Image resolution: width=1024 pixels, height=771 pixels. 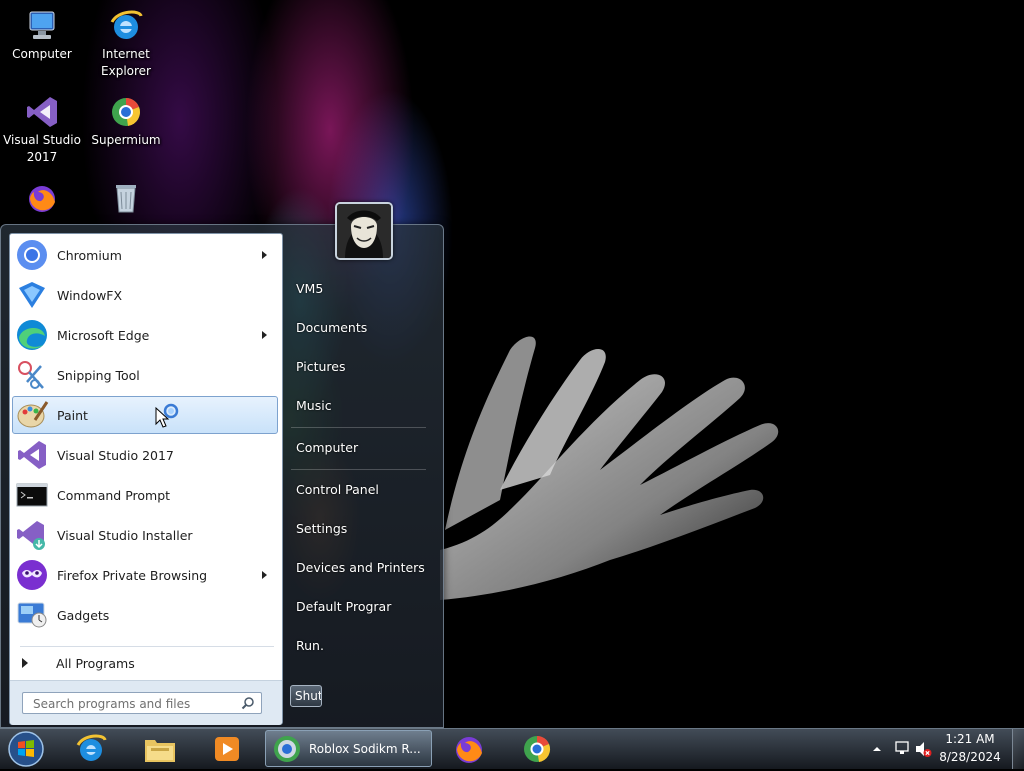 What do you see at coordinates (135, 704) in the screenshot?
I see `search-input` at bounding box center [135, 704].